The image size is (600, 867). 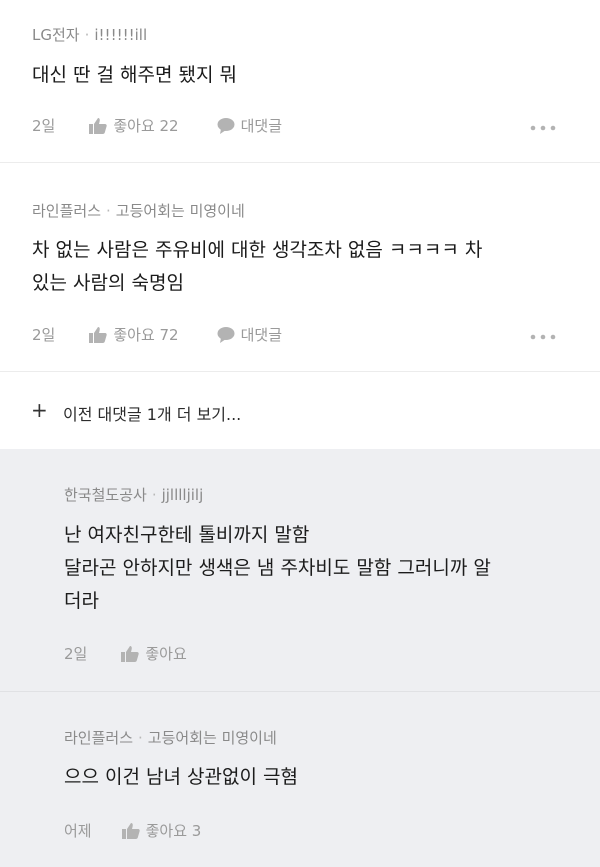 What do you see at coordinates (146, 335) in the screenshot?
I see `like-label: 좋아요 72` at bounding box center [146, 335].